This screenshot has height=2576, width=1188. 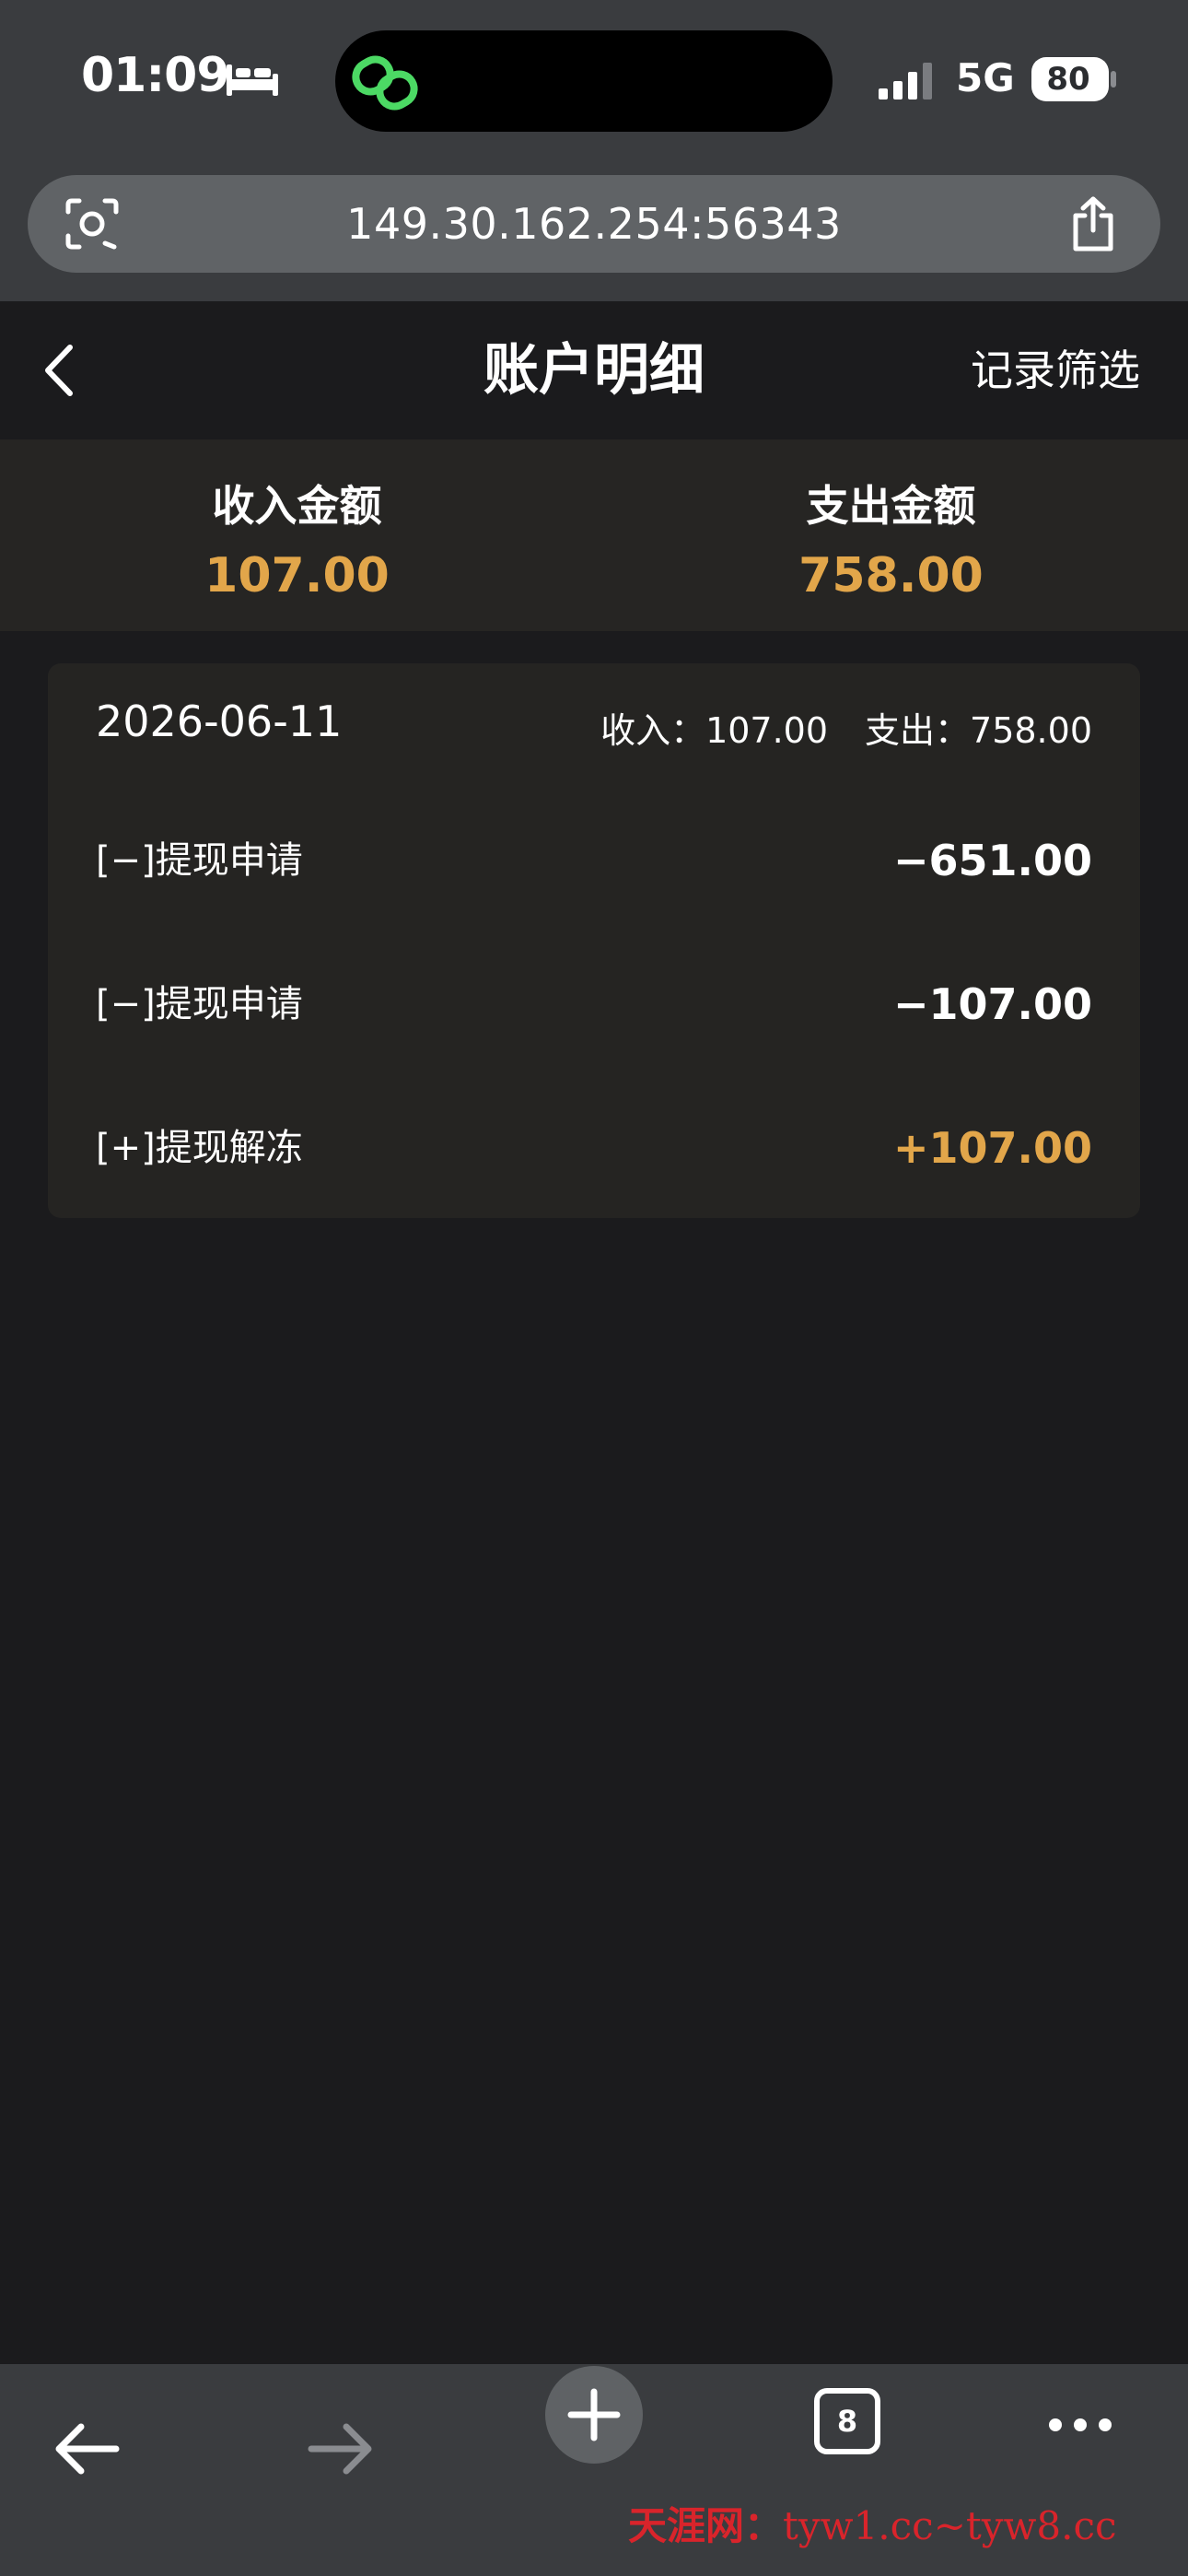 I want to click on url-text: 149.30.162.254:56343, so click(x=594, y=224).